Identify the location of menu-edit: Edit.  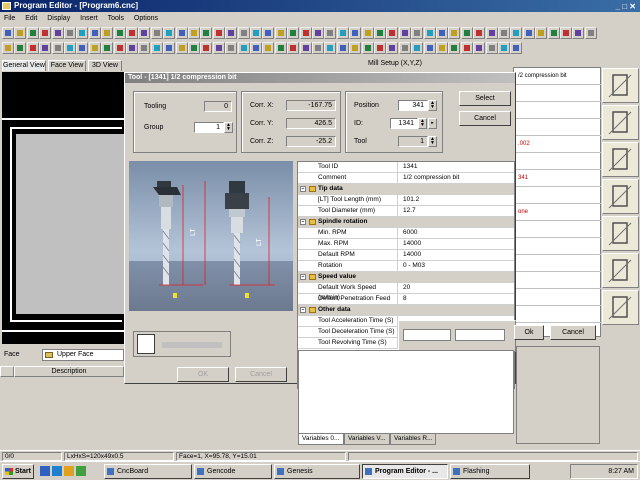
(31, 18).